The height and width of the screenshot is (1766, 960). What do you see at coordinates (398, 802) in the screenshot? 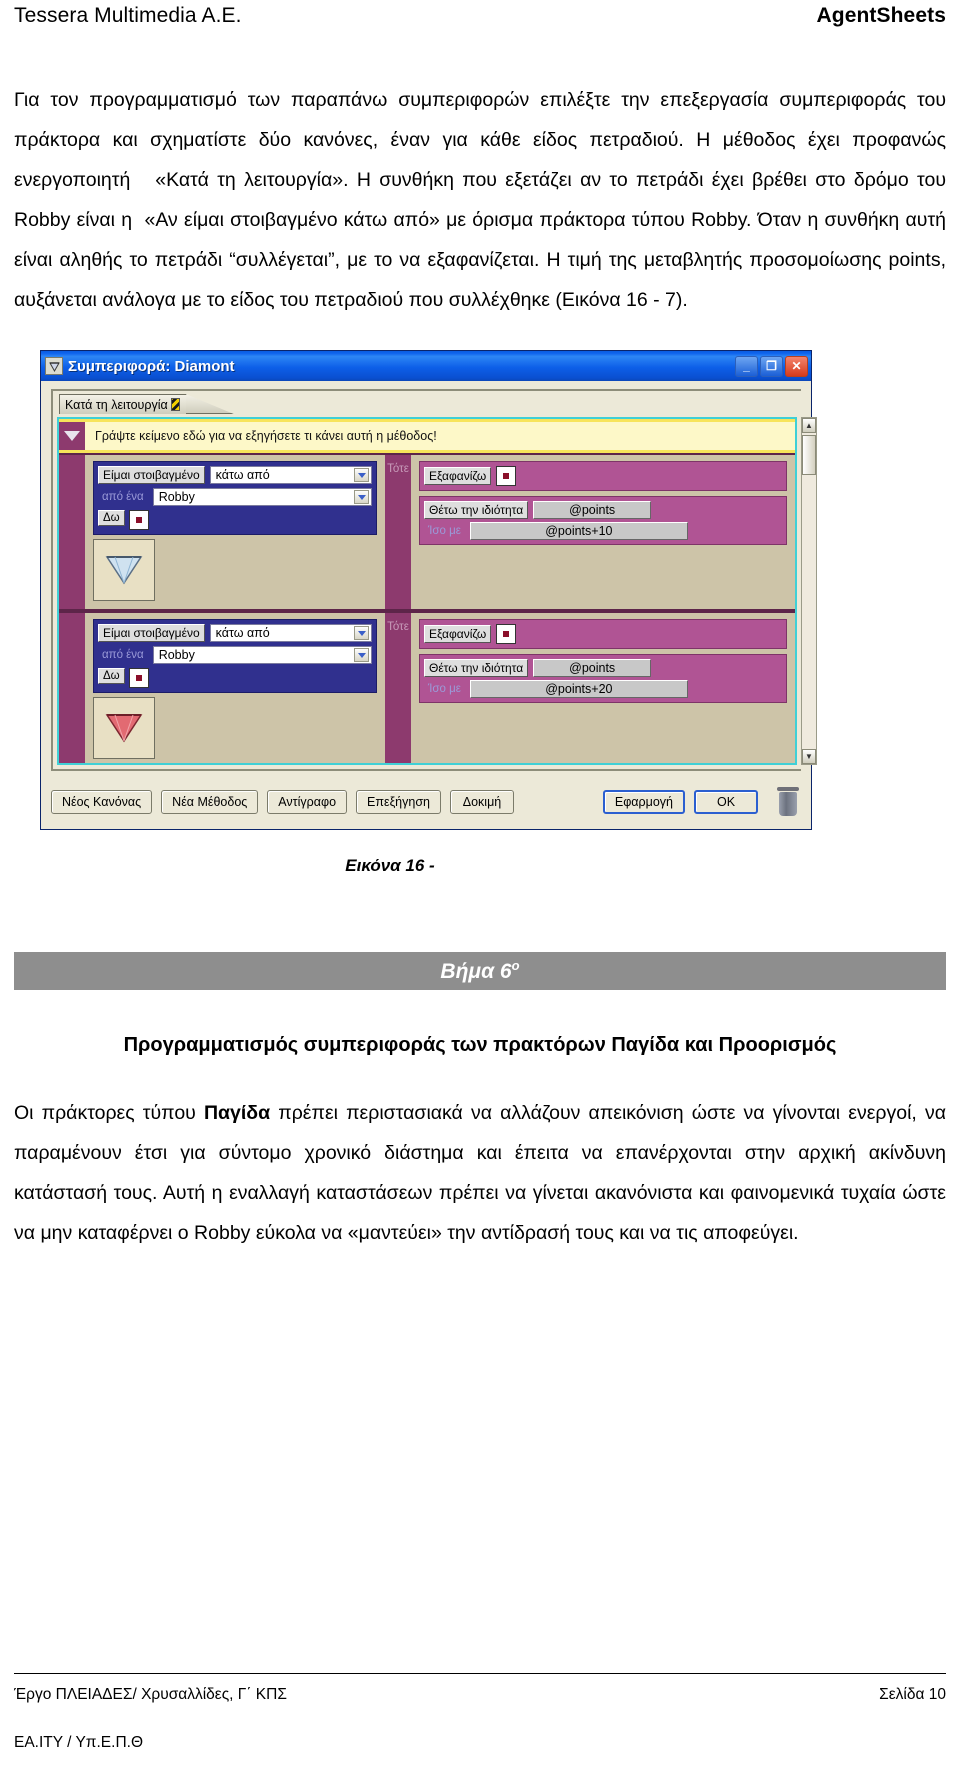
I see `explain-button: Επεξήγηση` at bounding box center [398, 802].